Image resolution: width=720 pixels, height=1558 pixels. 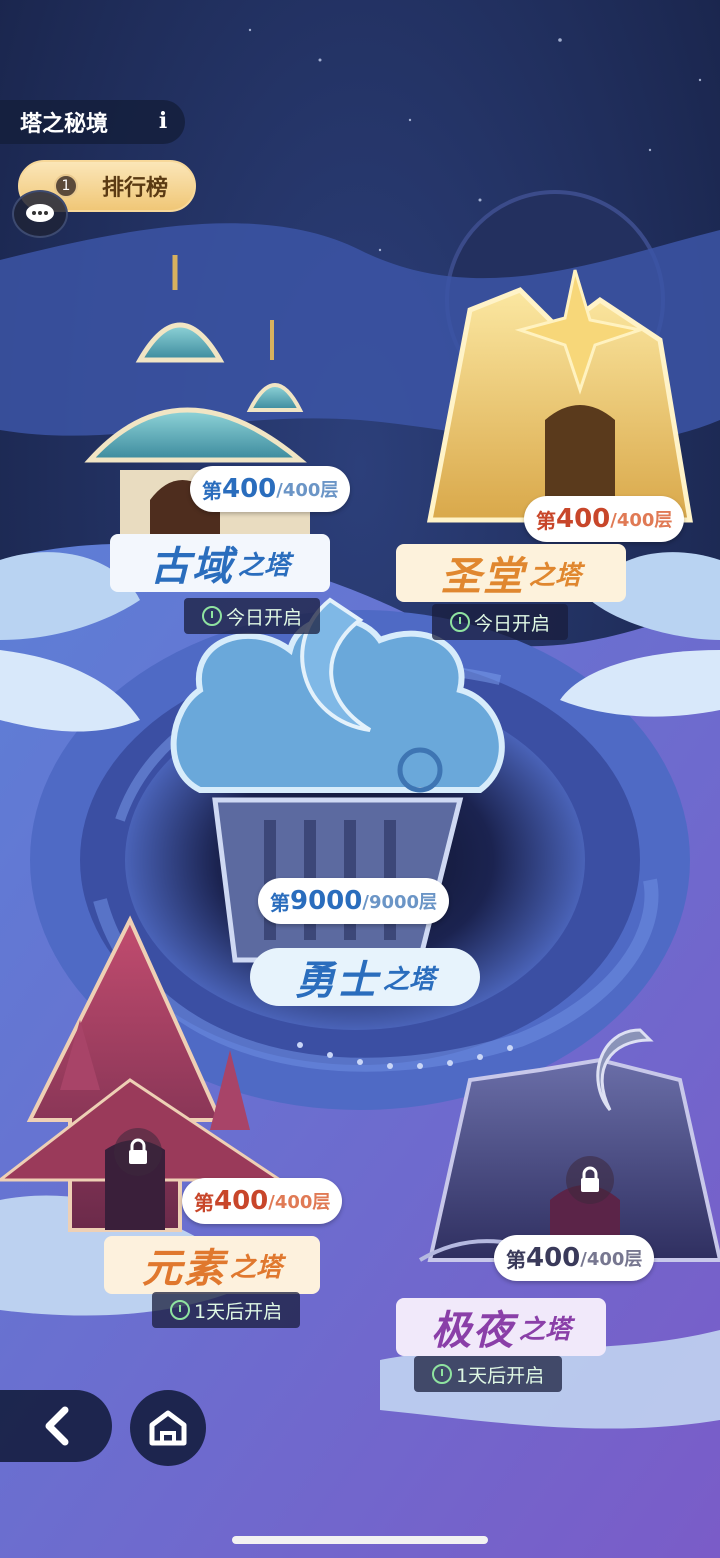 I want to click on tower-ancient-name: 古域 之塔, so click(x=220, y=563).